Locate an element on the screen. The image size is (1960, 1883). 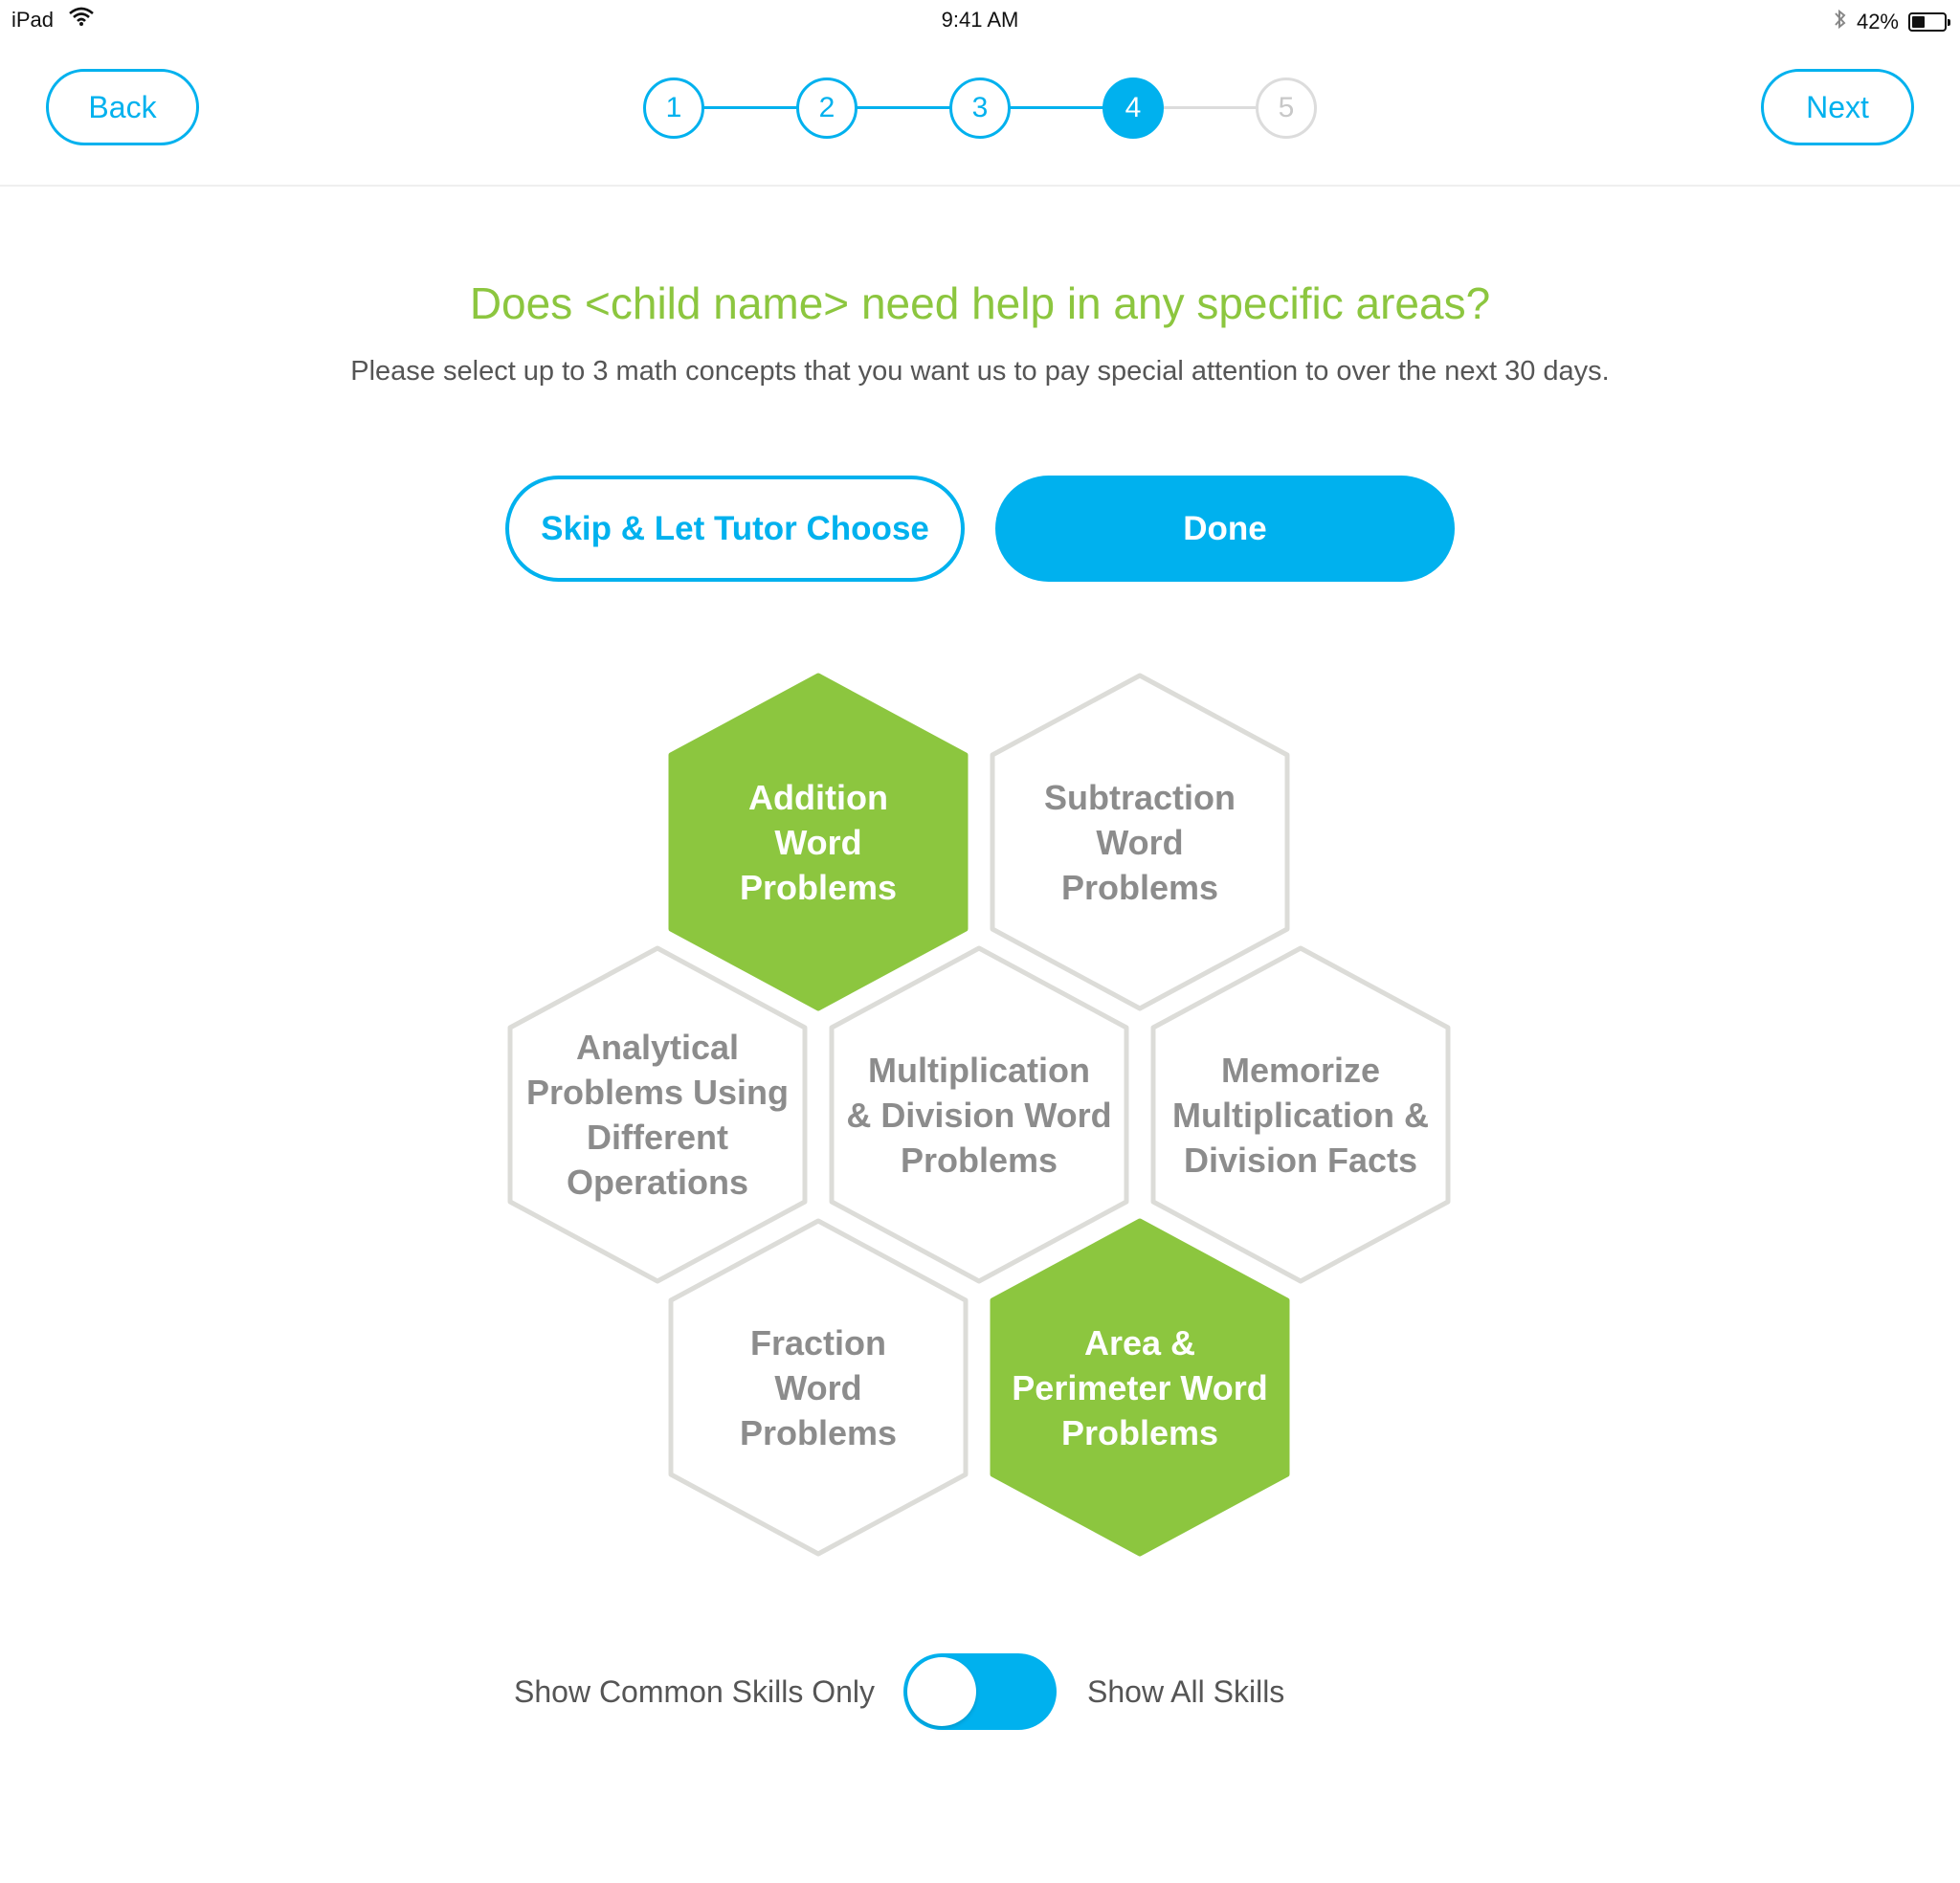
skill-area-perimeter-word-problems: Area & Perimeter Word Problems is located at coordinates (1140, 1387).